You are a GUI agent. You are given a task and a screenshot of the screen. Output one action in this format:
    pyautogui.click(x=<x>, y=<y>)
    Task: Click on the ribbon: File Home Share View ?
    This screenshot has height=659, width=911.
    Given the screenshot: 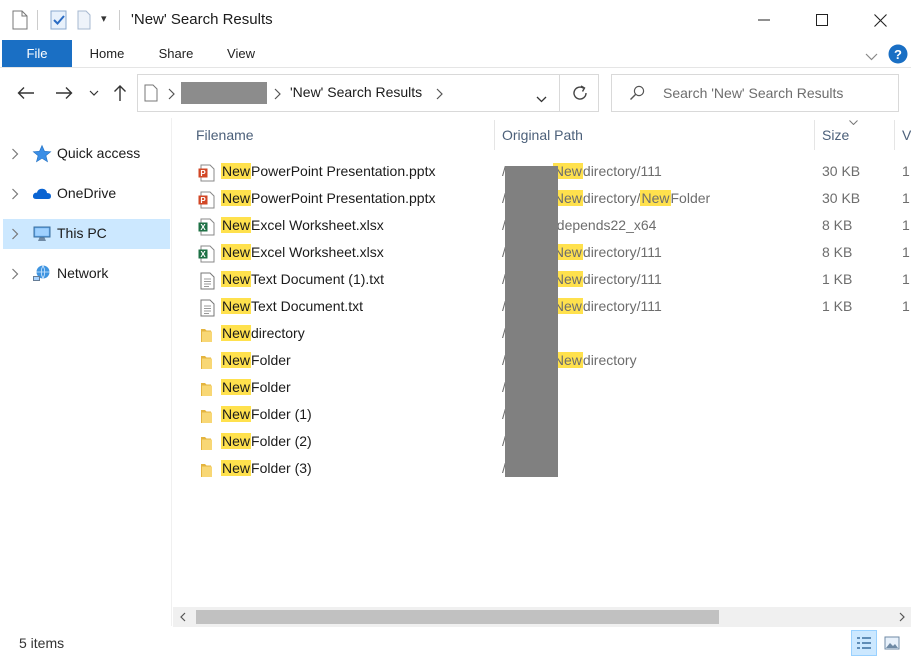 What is the action you would take?
    pyautogui.click(x=455, y=54)
    